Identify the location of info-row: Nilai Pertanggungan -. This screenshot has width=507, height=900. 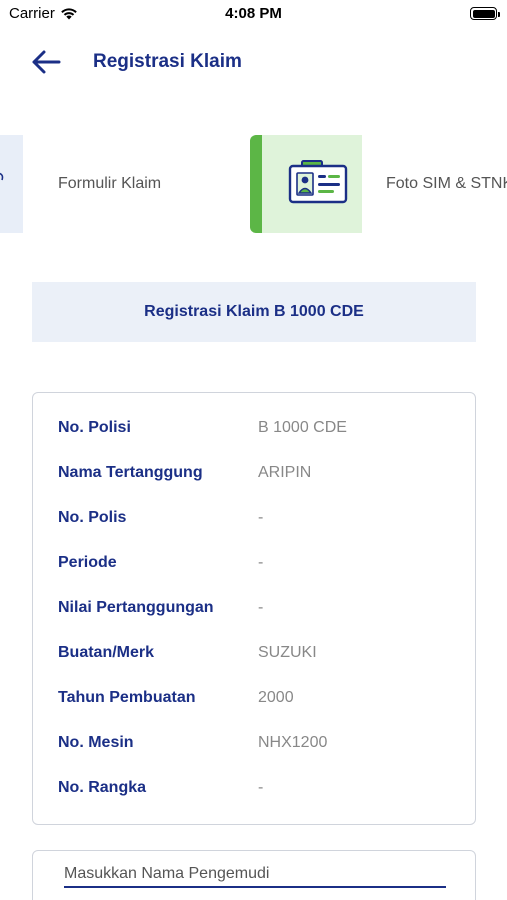
(258, 610).